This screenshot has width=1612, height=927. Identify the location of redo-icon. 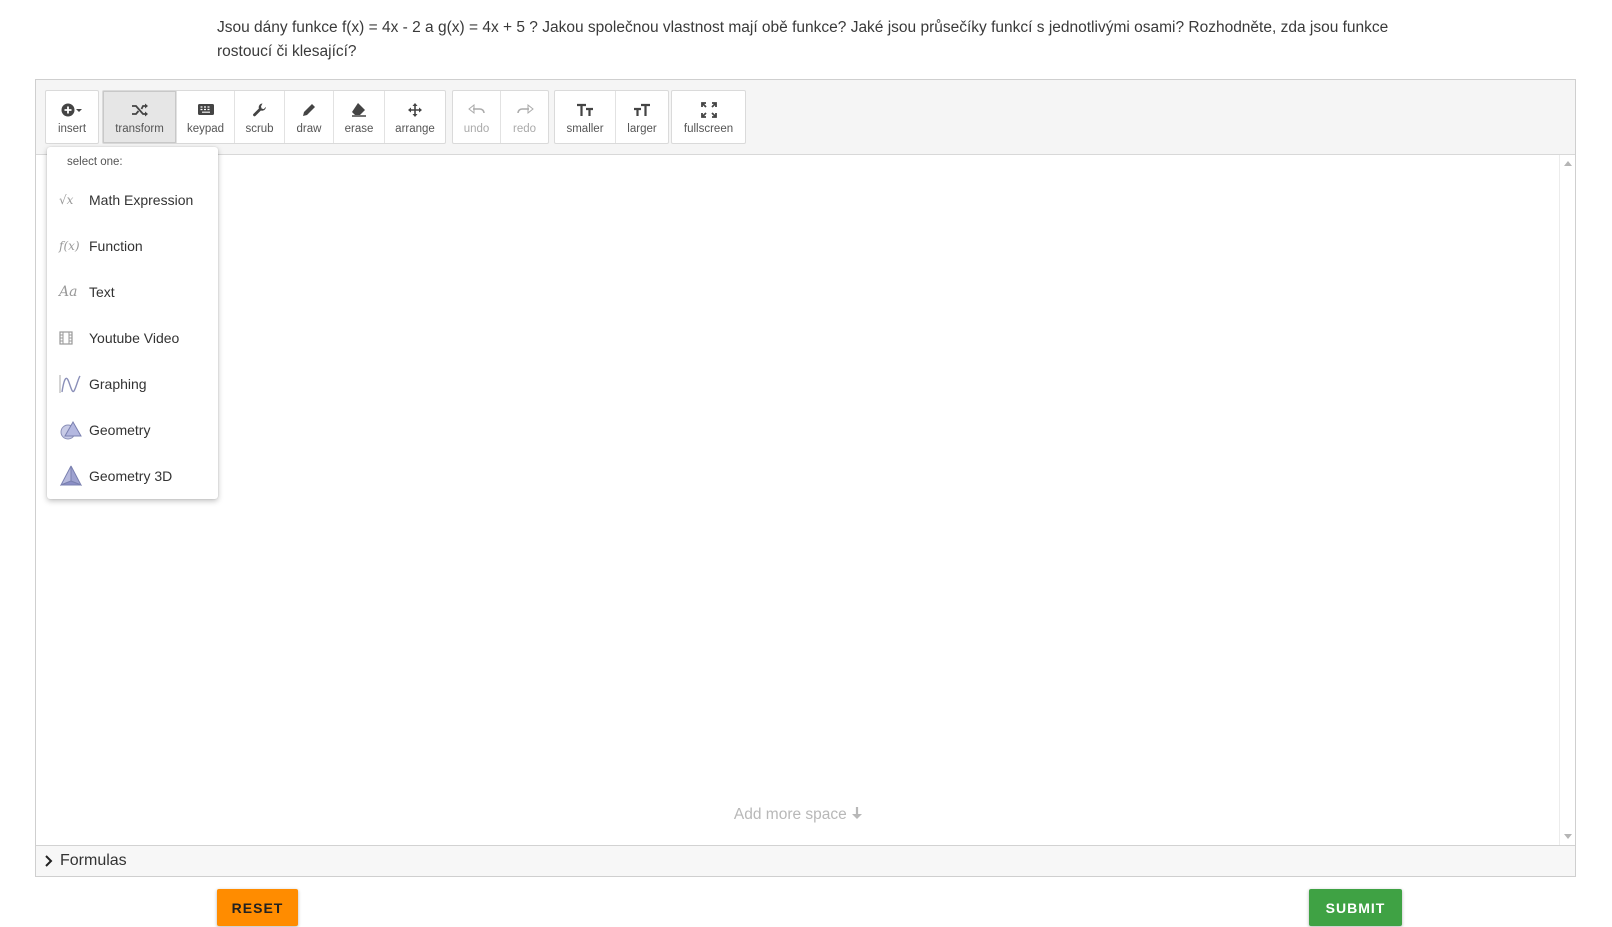
(525, 110).